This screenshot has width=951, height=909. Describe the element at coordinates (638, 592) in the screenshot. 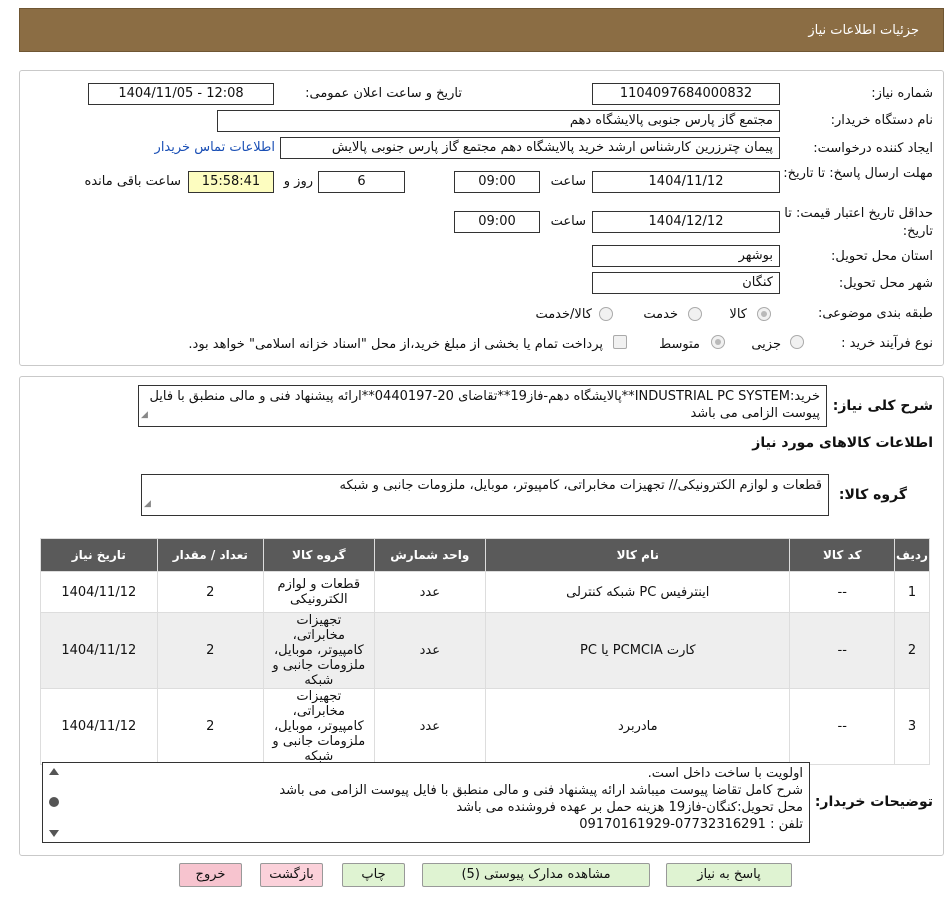

I see `row-name: اینترفیس PC شبکه کنترلی` at that location.